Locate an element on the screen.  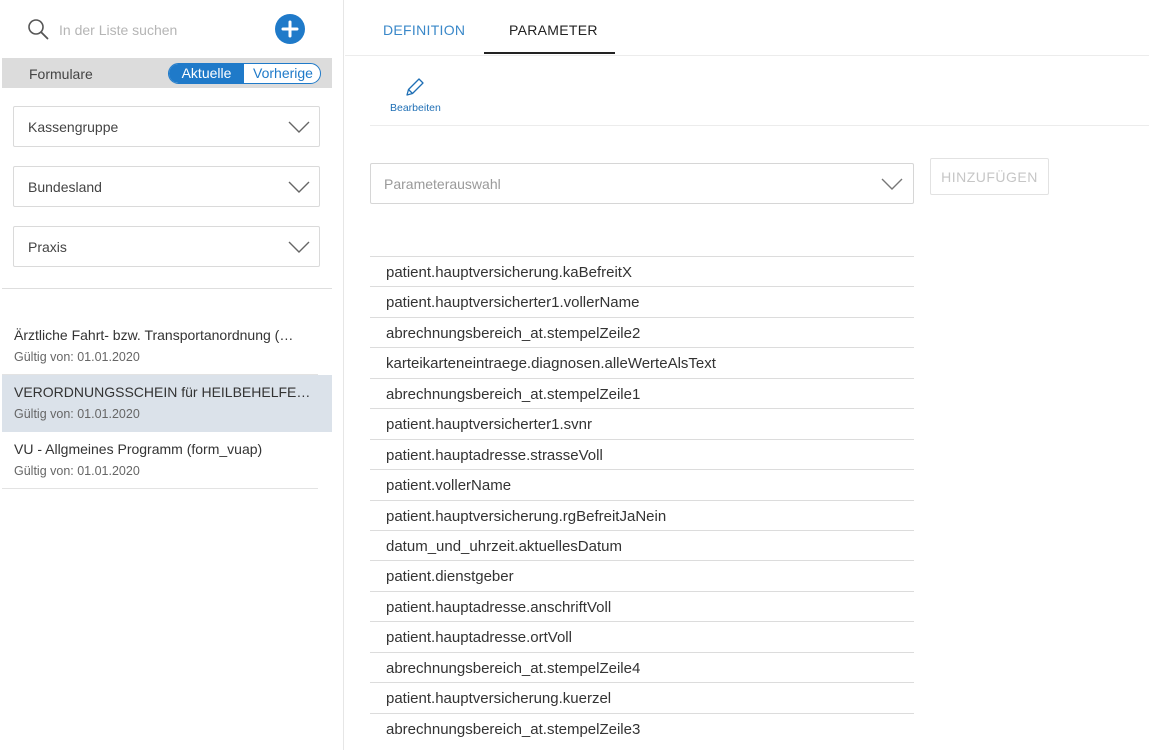
kassengruppe-dropdown: Kassengruppe is located at coordinates (166, 126).